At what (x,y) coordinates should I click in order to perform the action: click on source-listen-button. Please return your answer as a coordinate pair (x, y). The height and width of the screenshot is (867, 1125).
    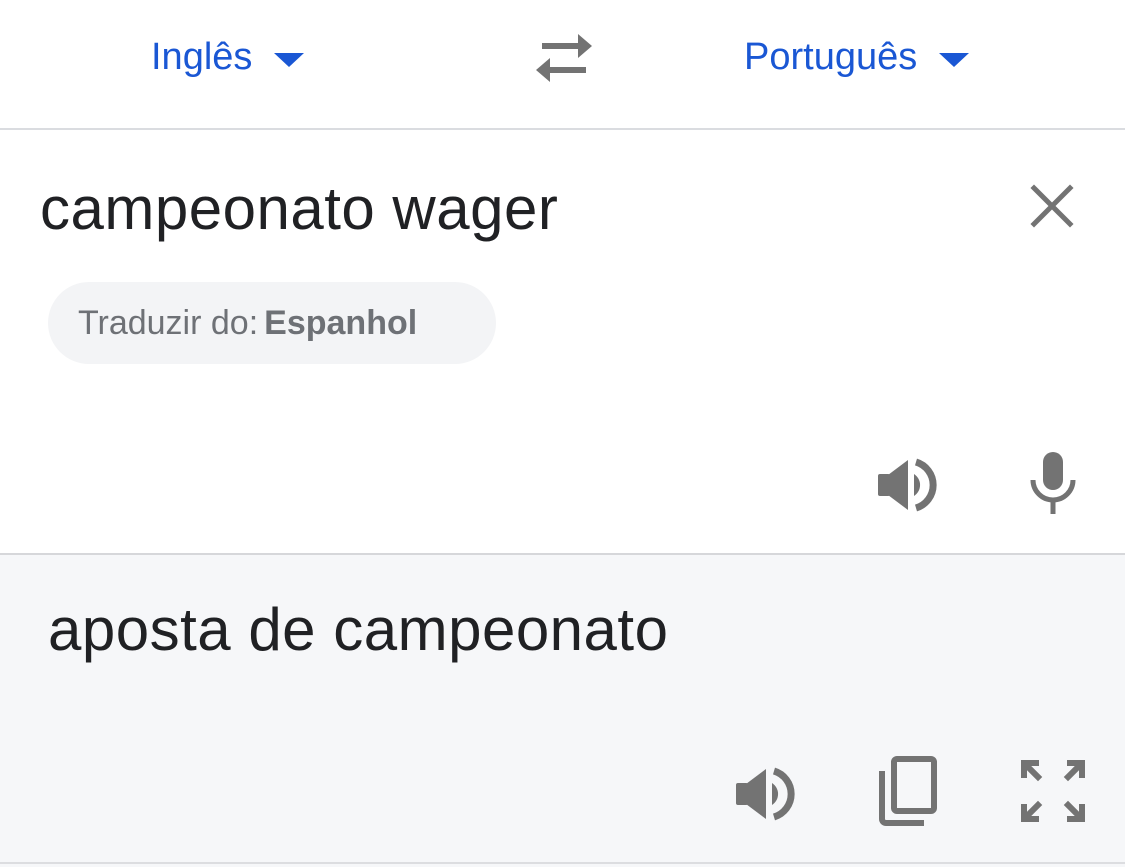
    Looking at the image, I should click on (909, 485).